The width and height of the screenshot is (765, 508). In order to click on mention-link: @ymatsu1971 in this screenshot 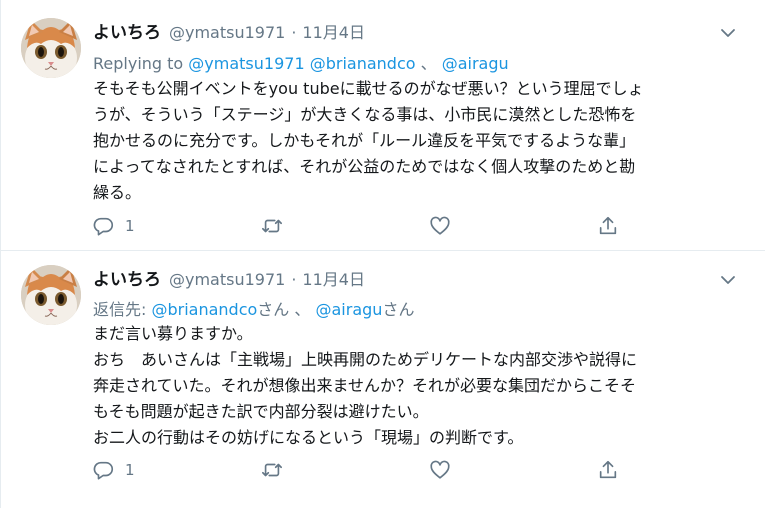, I will do `click(246, 63)`.